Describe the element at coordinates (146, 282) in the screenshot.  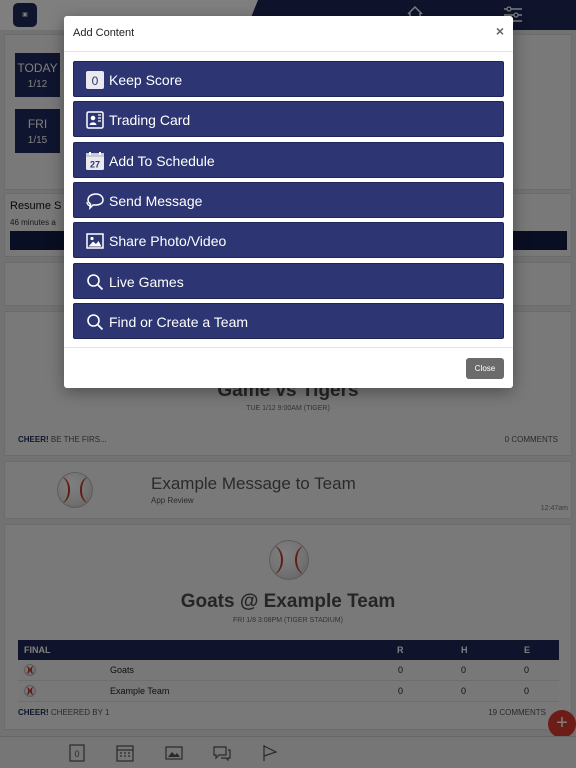
I see `option-label: Live Games` at that location.